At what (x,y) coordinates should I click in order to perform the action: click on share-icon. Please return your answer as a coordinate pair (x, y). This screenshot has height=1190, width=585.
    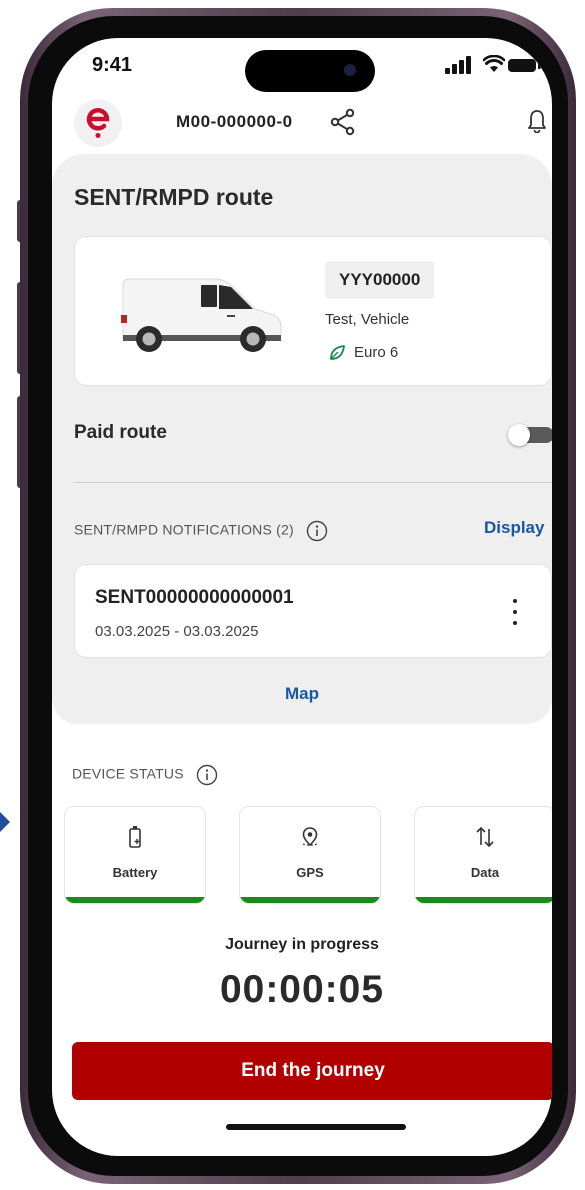
    Looking at the image, I should click on (343, 122).